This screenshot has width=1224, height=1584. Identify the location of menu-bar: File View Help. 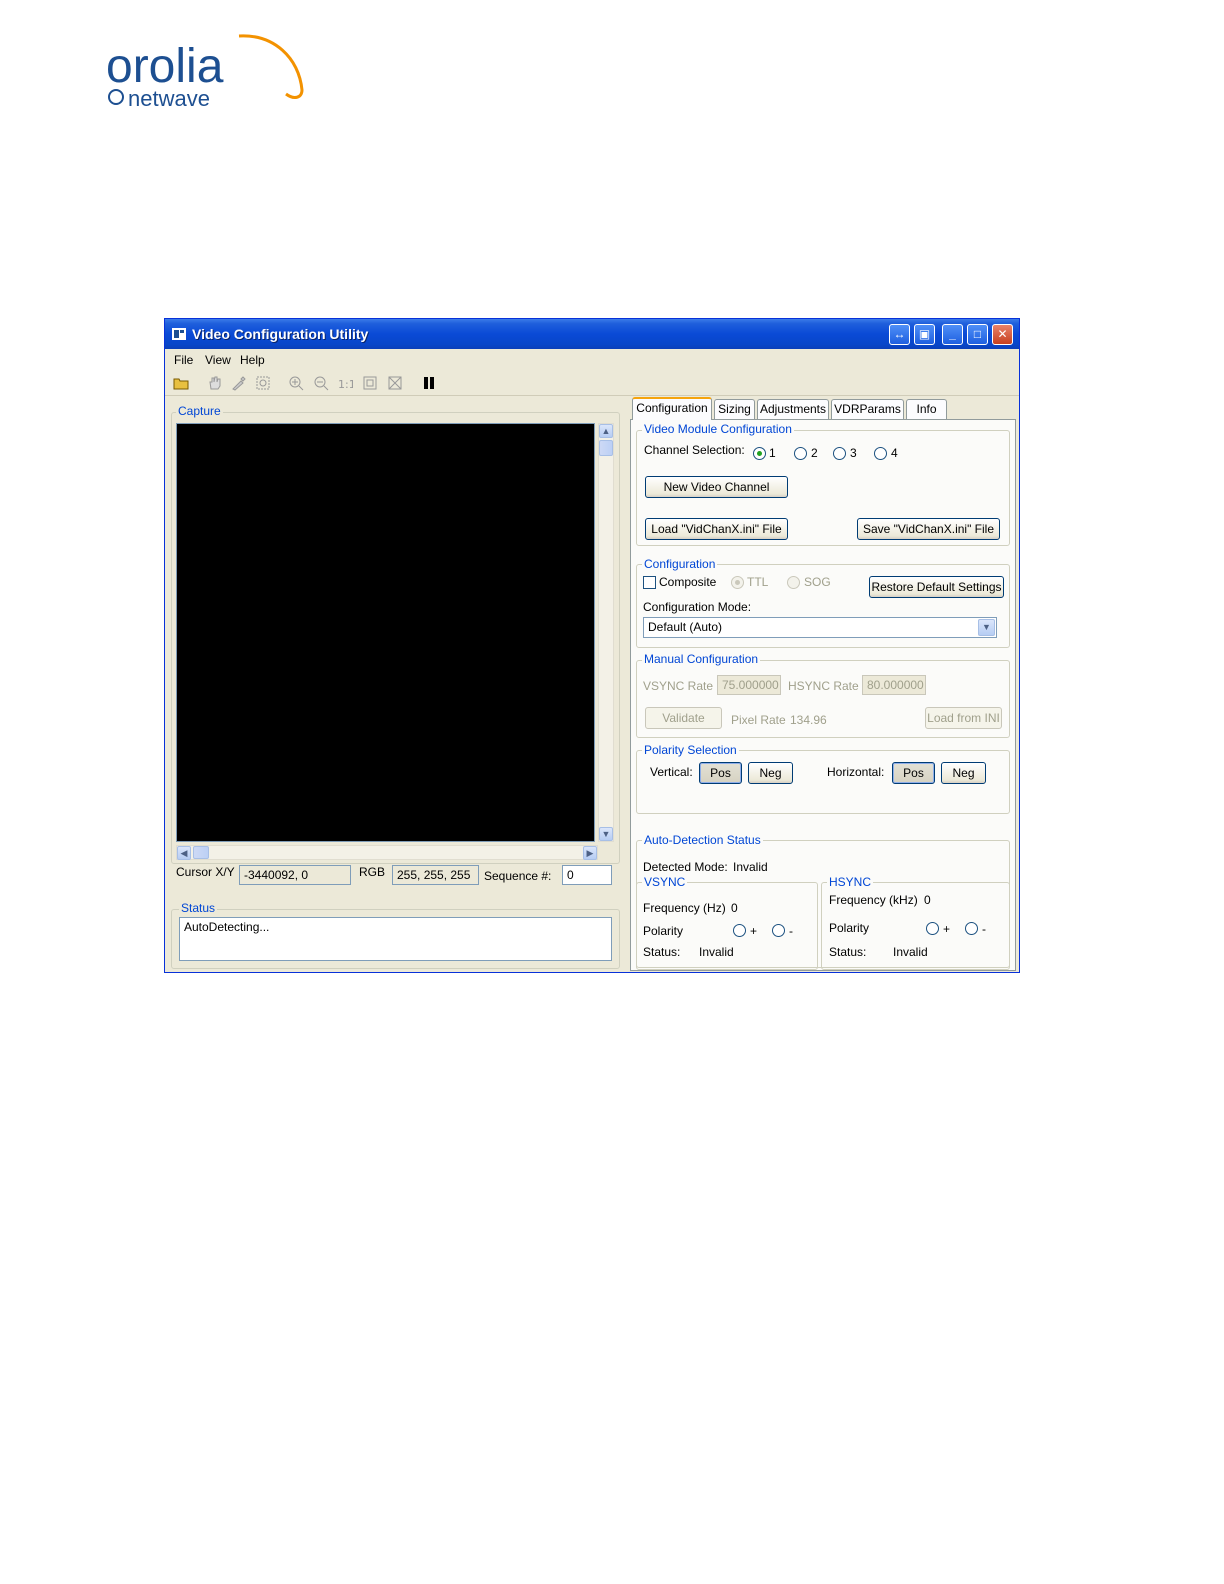
(592, 359).